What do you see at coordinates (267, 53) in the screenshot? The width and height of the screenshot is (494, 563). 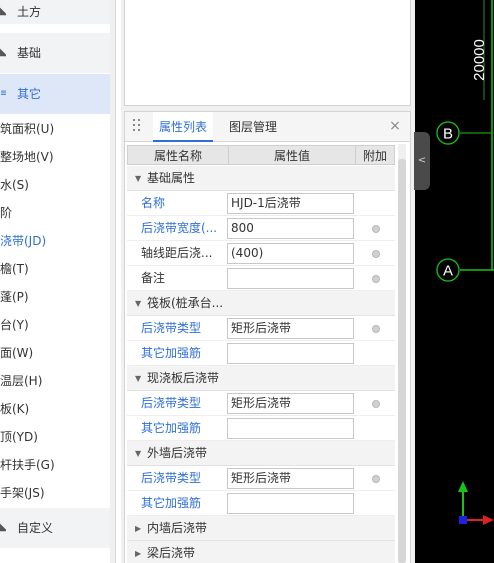 I see `component-list-pane` at bounding box center [267, 53].